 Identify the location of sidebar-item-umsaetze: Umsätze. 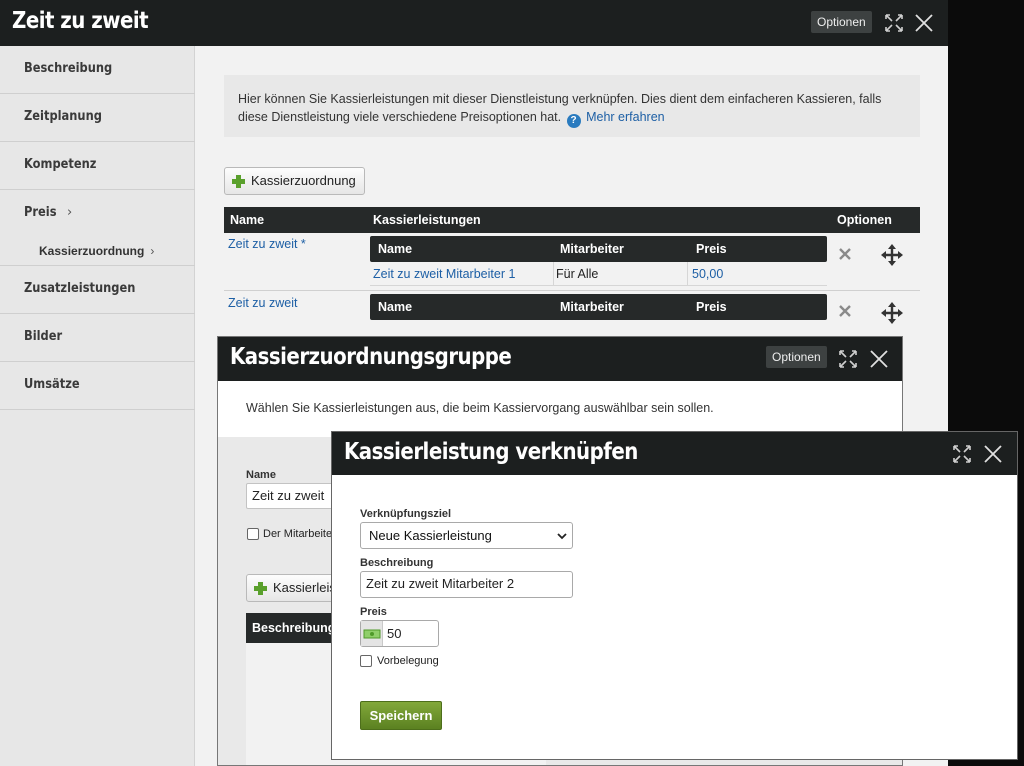
(97, 386).